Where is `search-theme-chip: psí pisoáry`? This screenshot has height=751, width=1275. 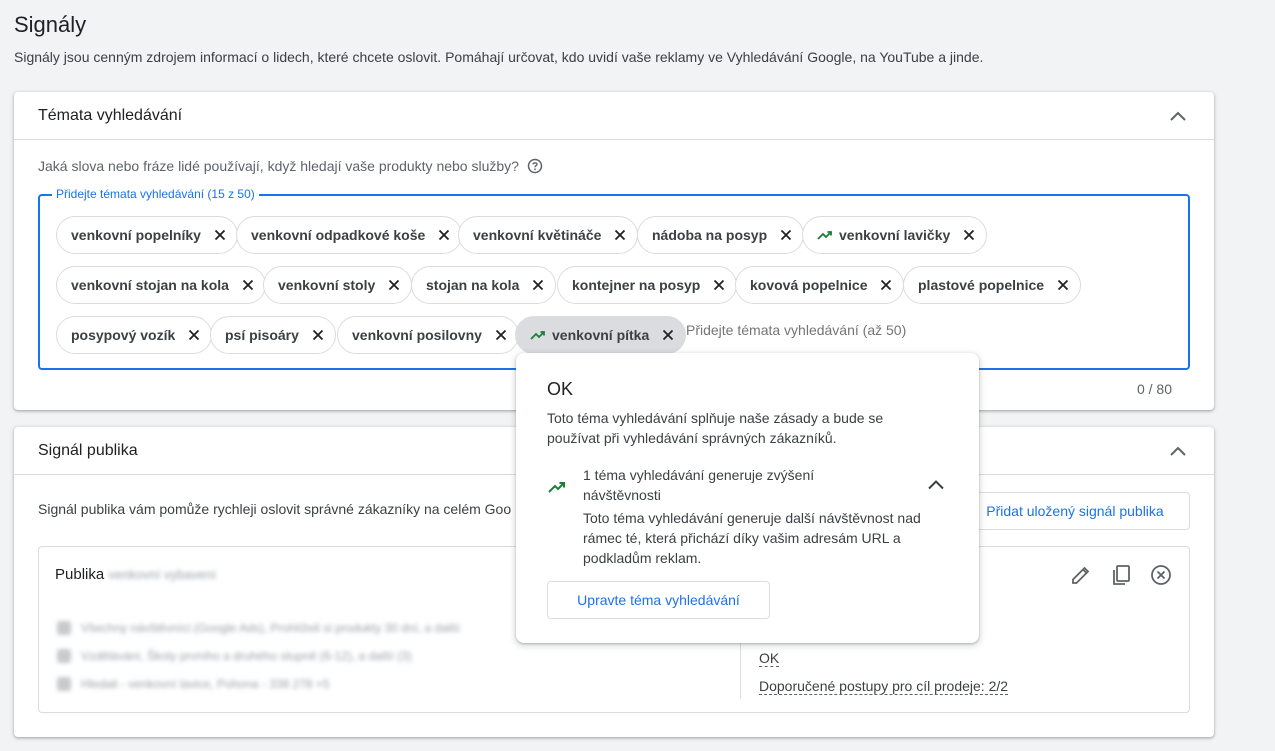
search-theme-chip: psí pisoáry is located at coordinates (273, 335).